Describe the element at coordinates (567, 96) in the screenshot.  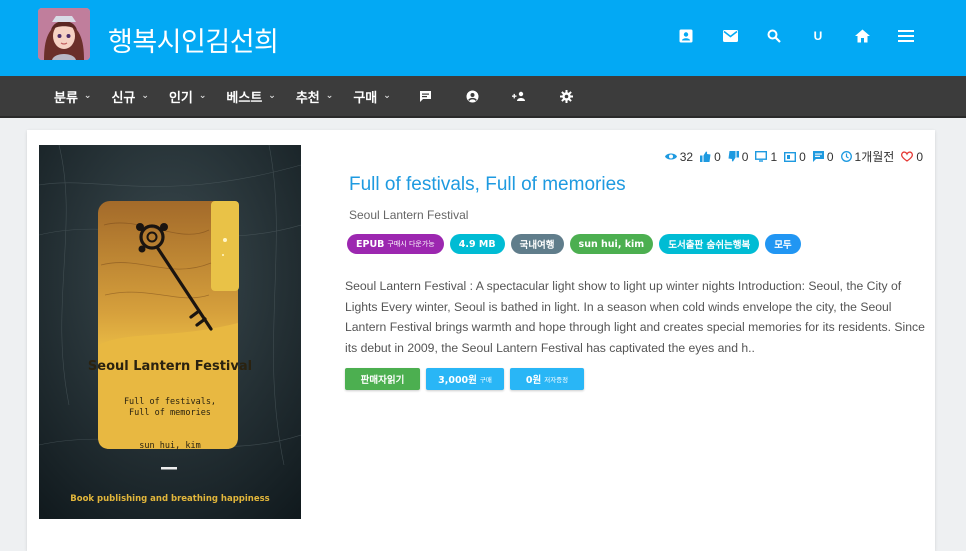
I see `settings-icon` at that location.